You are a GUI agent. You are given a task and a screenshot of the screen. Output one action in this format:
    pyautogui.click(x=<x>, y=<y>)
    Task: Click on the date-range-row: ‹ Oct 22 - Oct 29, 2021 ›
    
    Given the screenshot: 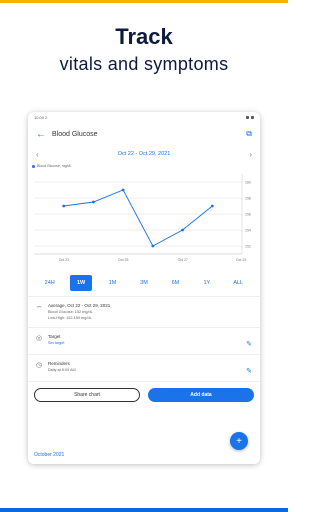 What is the action you would take?
    pyautogui.click(x=144, y=154)
    